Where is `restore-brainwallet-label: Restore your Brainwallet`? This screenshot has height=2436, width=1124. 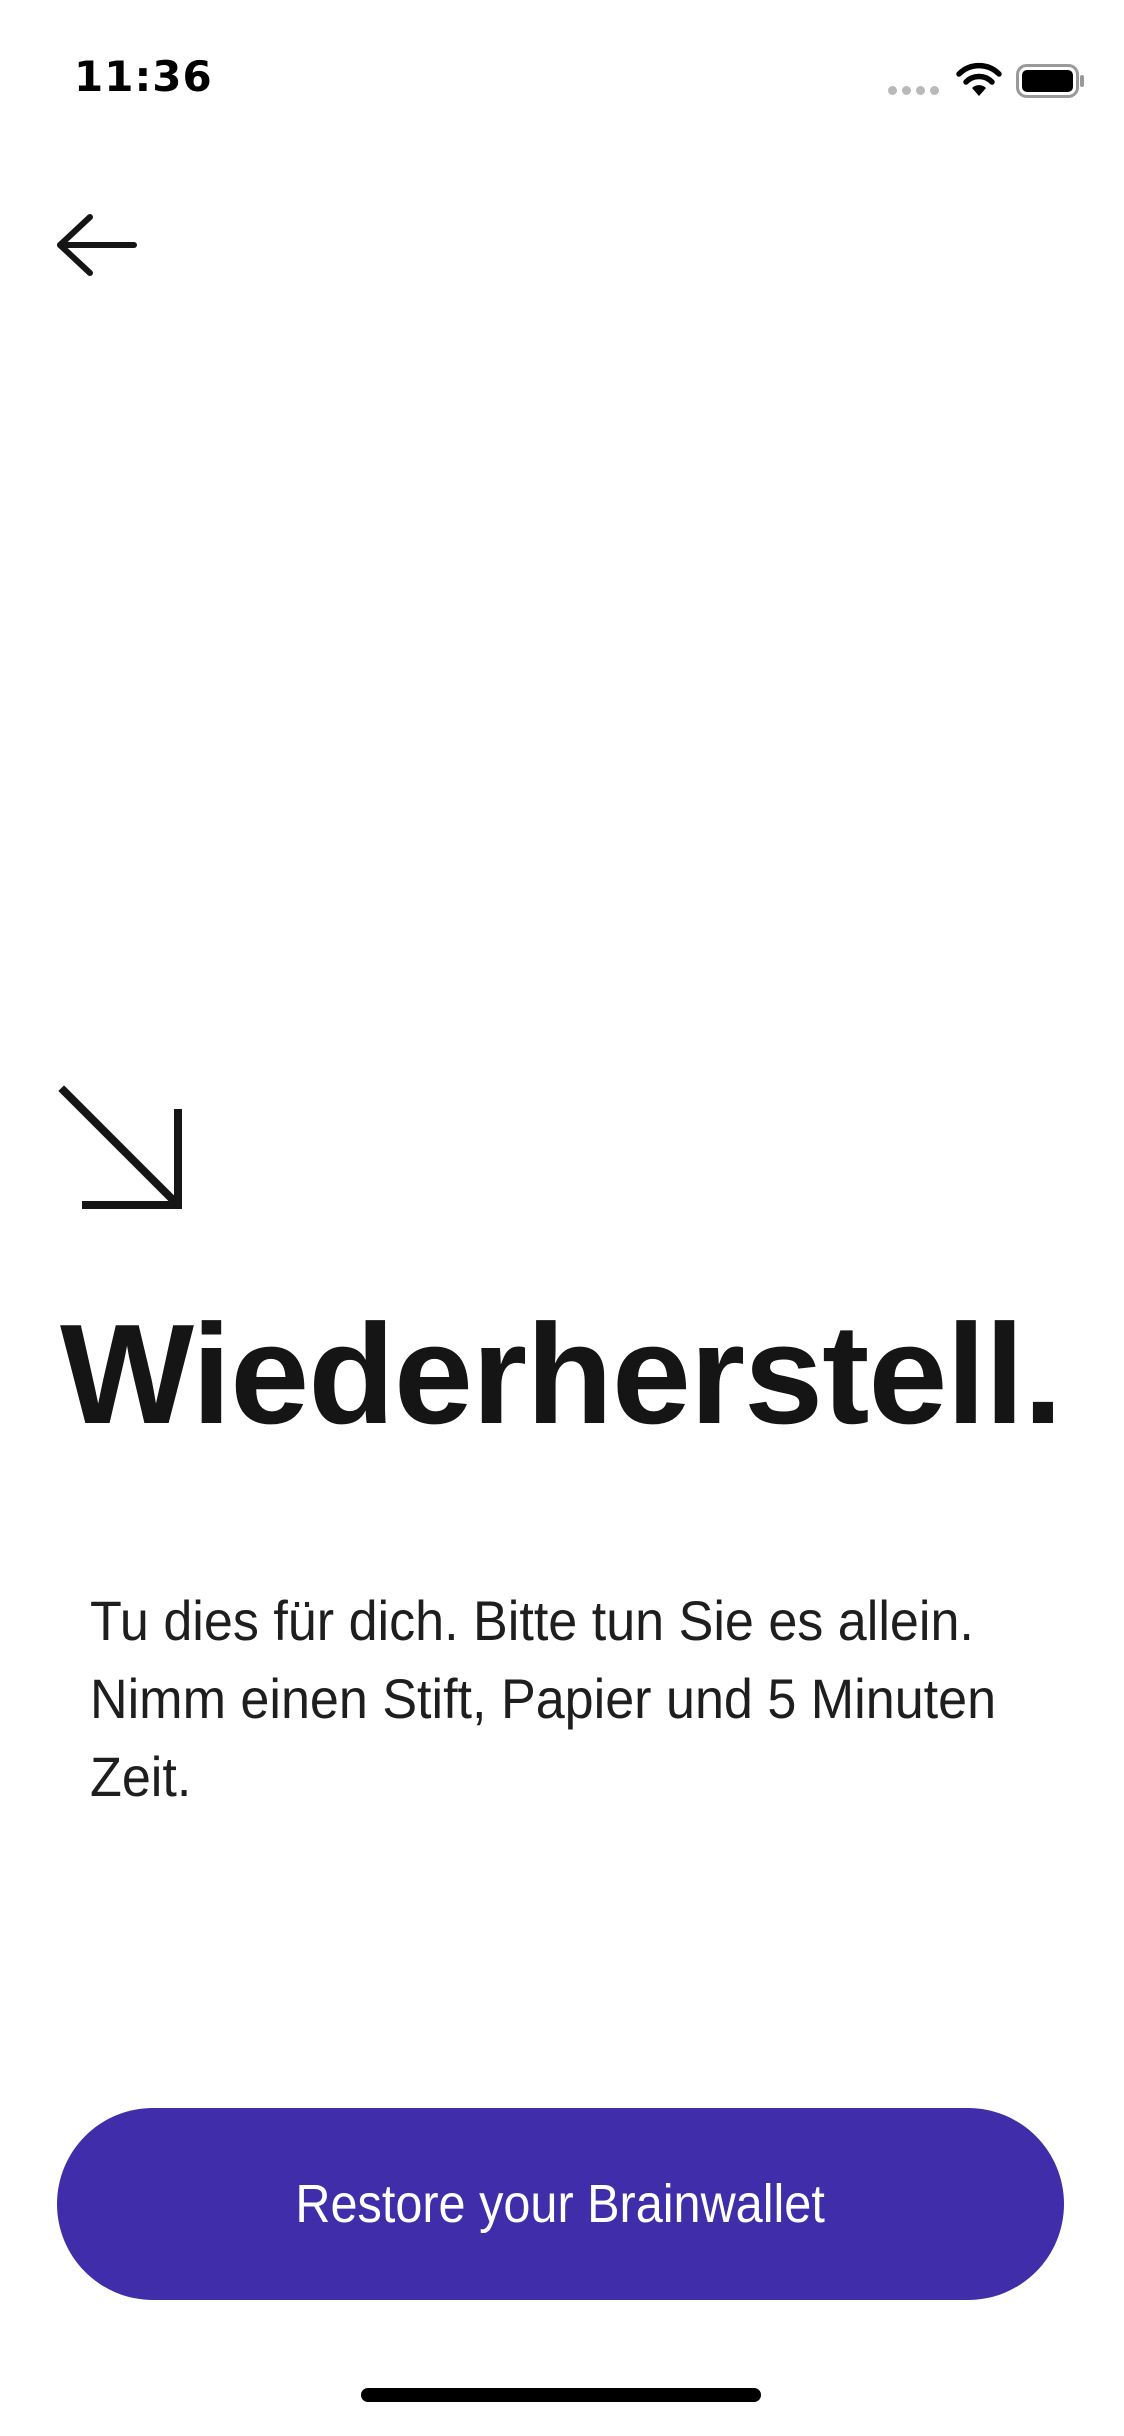
restore-brainwallet-label: Restore your Brainwallet is located at coordinates (560, 2204).